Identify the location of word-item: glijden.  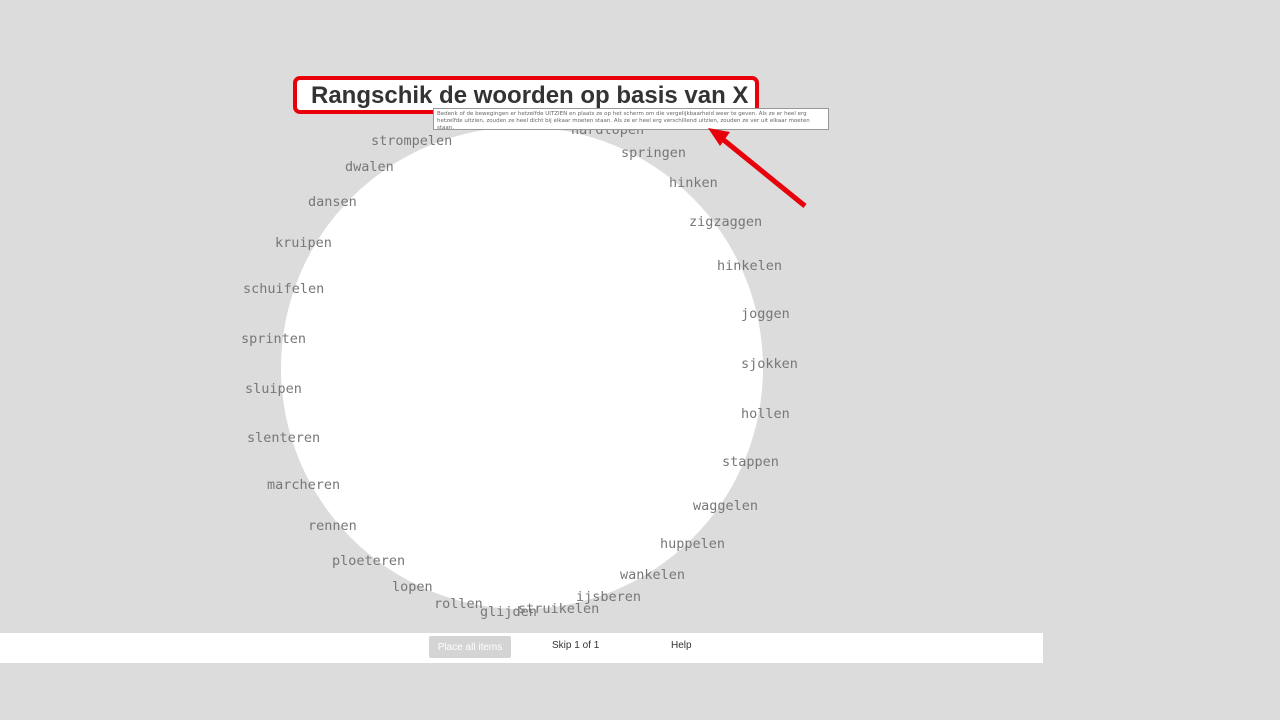
(508, 612).